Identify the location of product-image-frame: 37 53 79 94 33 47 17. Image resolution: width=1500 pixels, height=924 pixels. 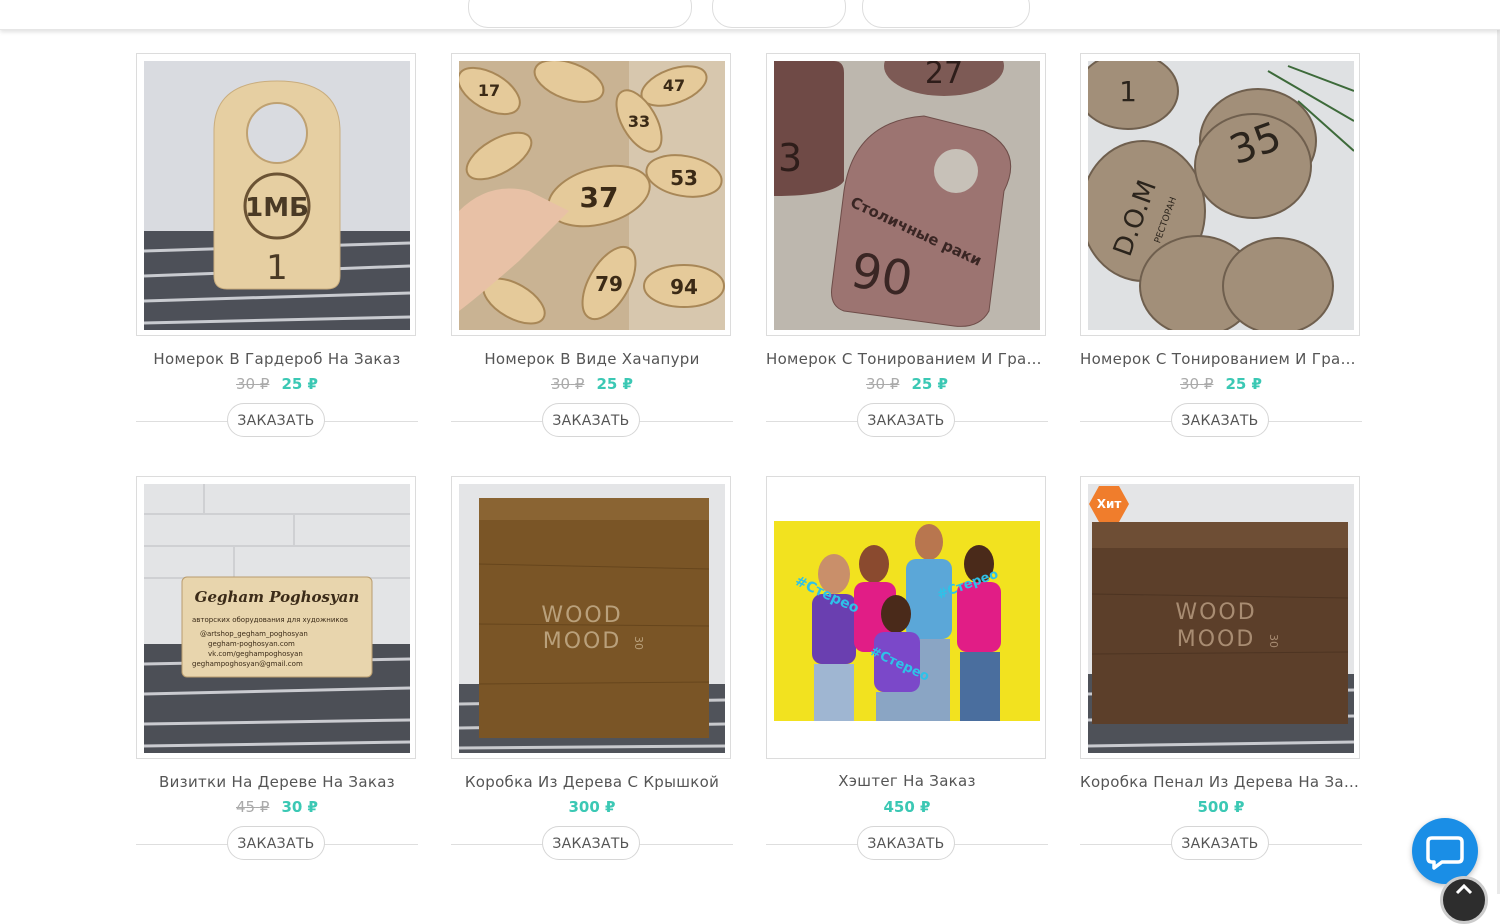
(591, 194).